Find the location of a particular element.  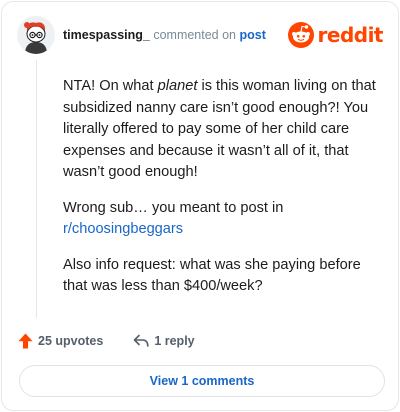

reply-arrow-icon is located at coordinates (141, 340).